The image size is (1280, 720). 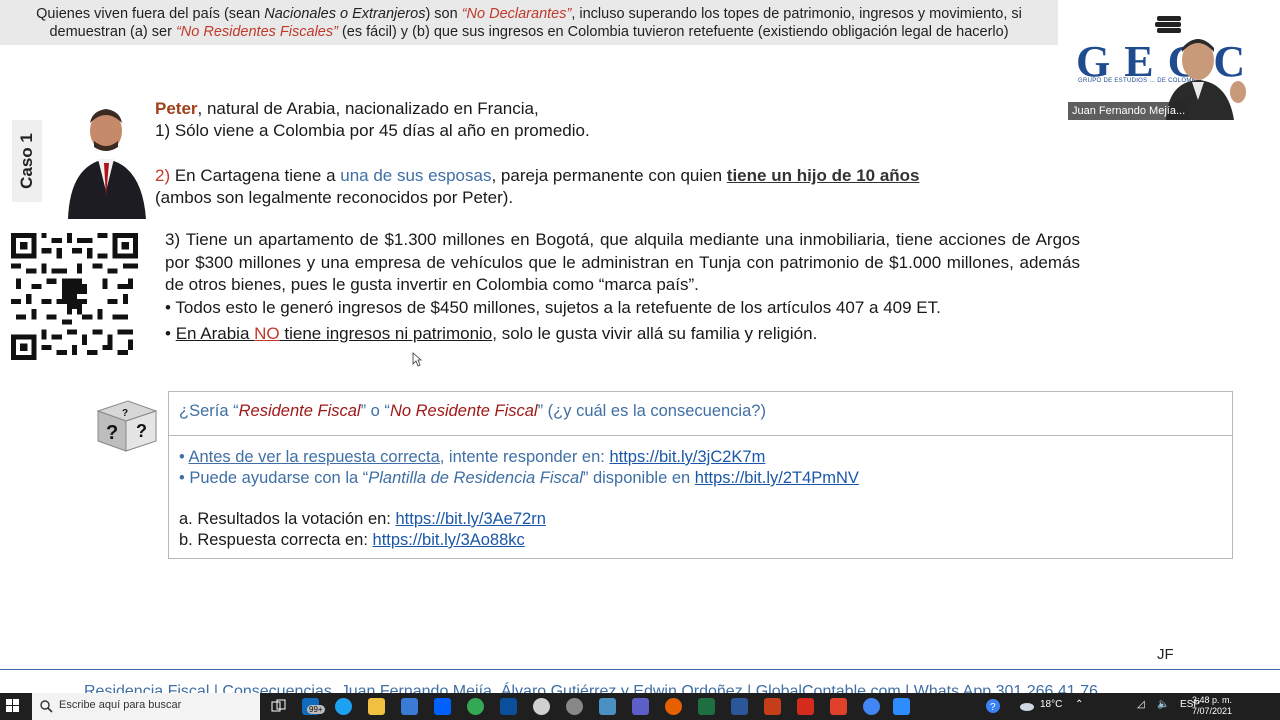 I want to click on system-clock: 3:48 p. m. 7/07/2021, so click(x=1212, y=706).